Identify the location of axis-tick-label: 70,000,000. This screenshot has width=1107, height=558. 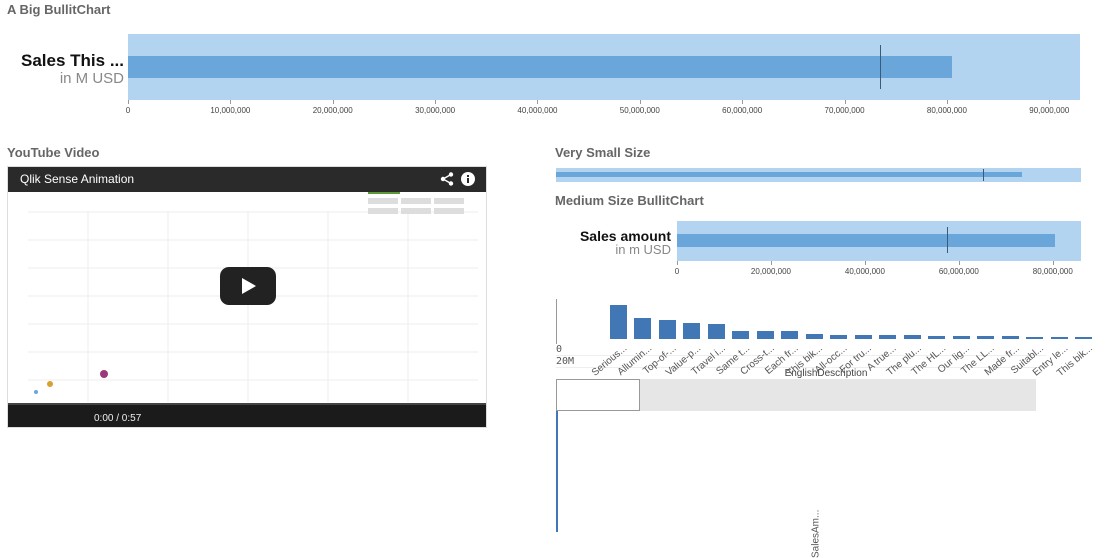
(844, 110).